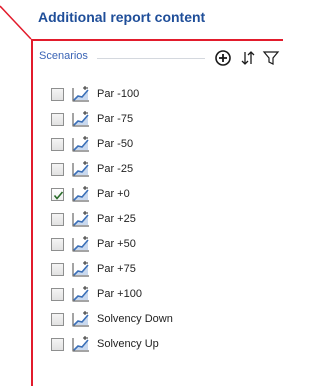 The height and width of the screenshot is (386, 320). Describe the element at coordinates (158, 295) in the screenshot. I see `scenario-item: Par +100` at that location.